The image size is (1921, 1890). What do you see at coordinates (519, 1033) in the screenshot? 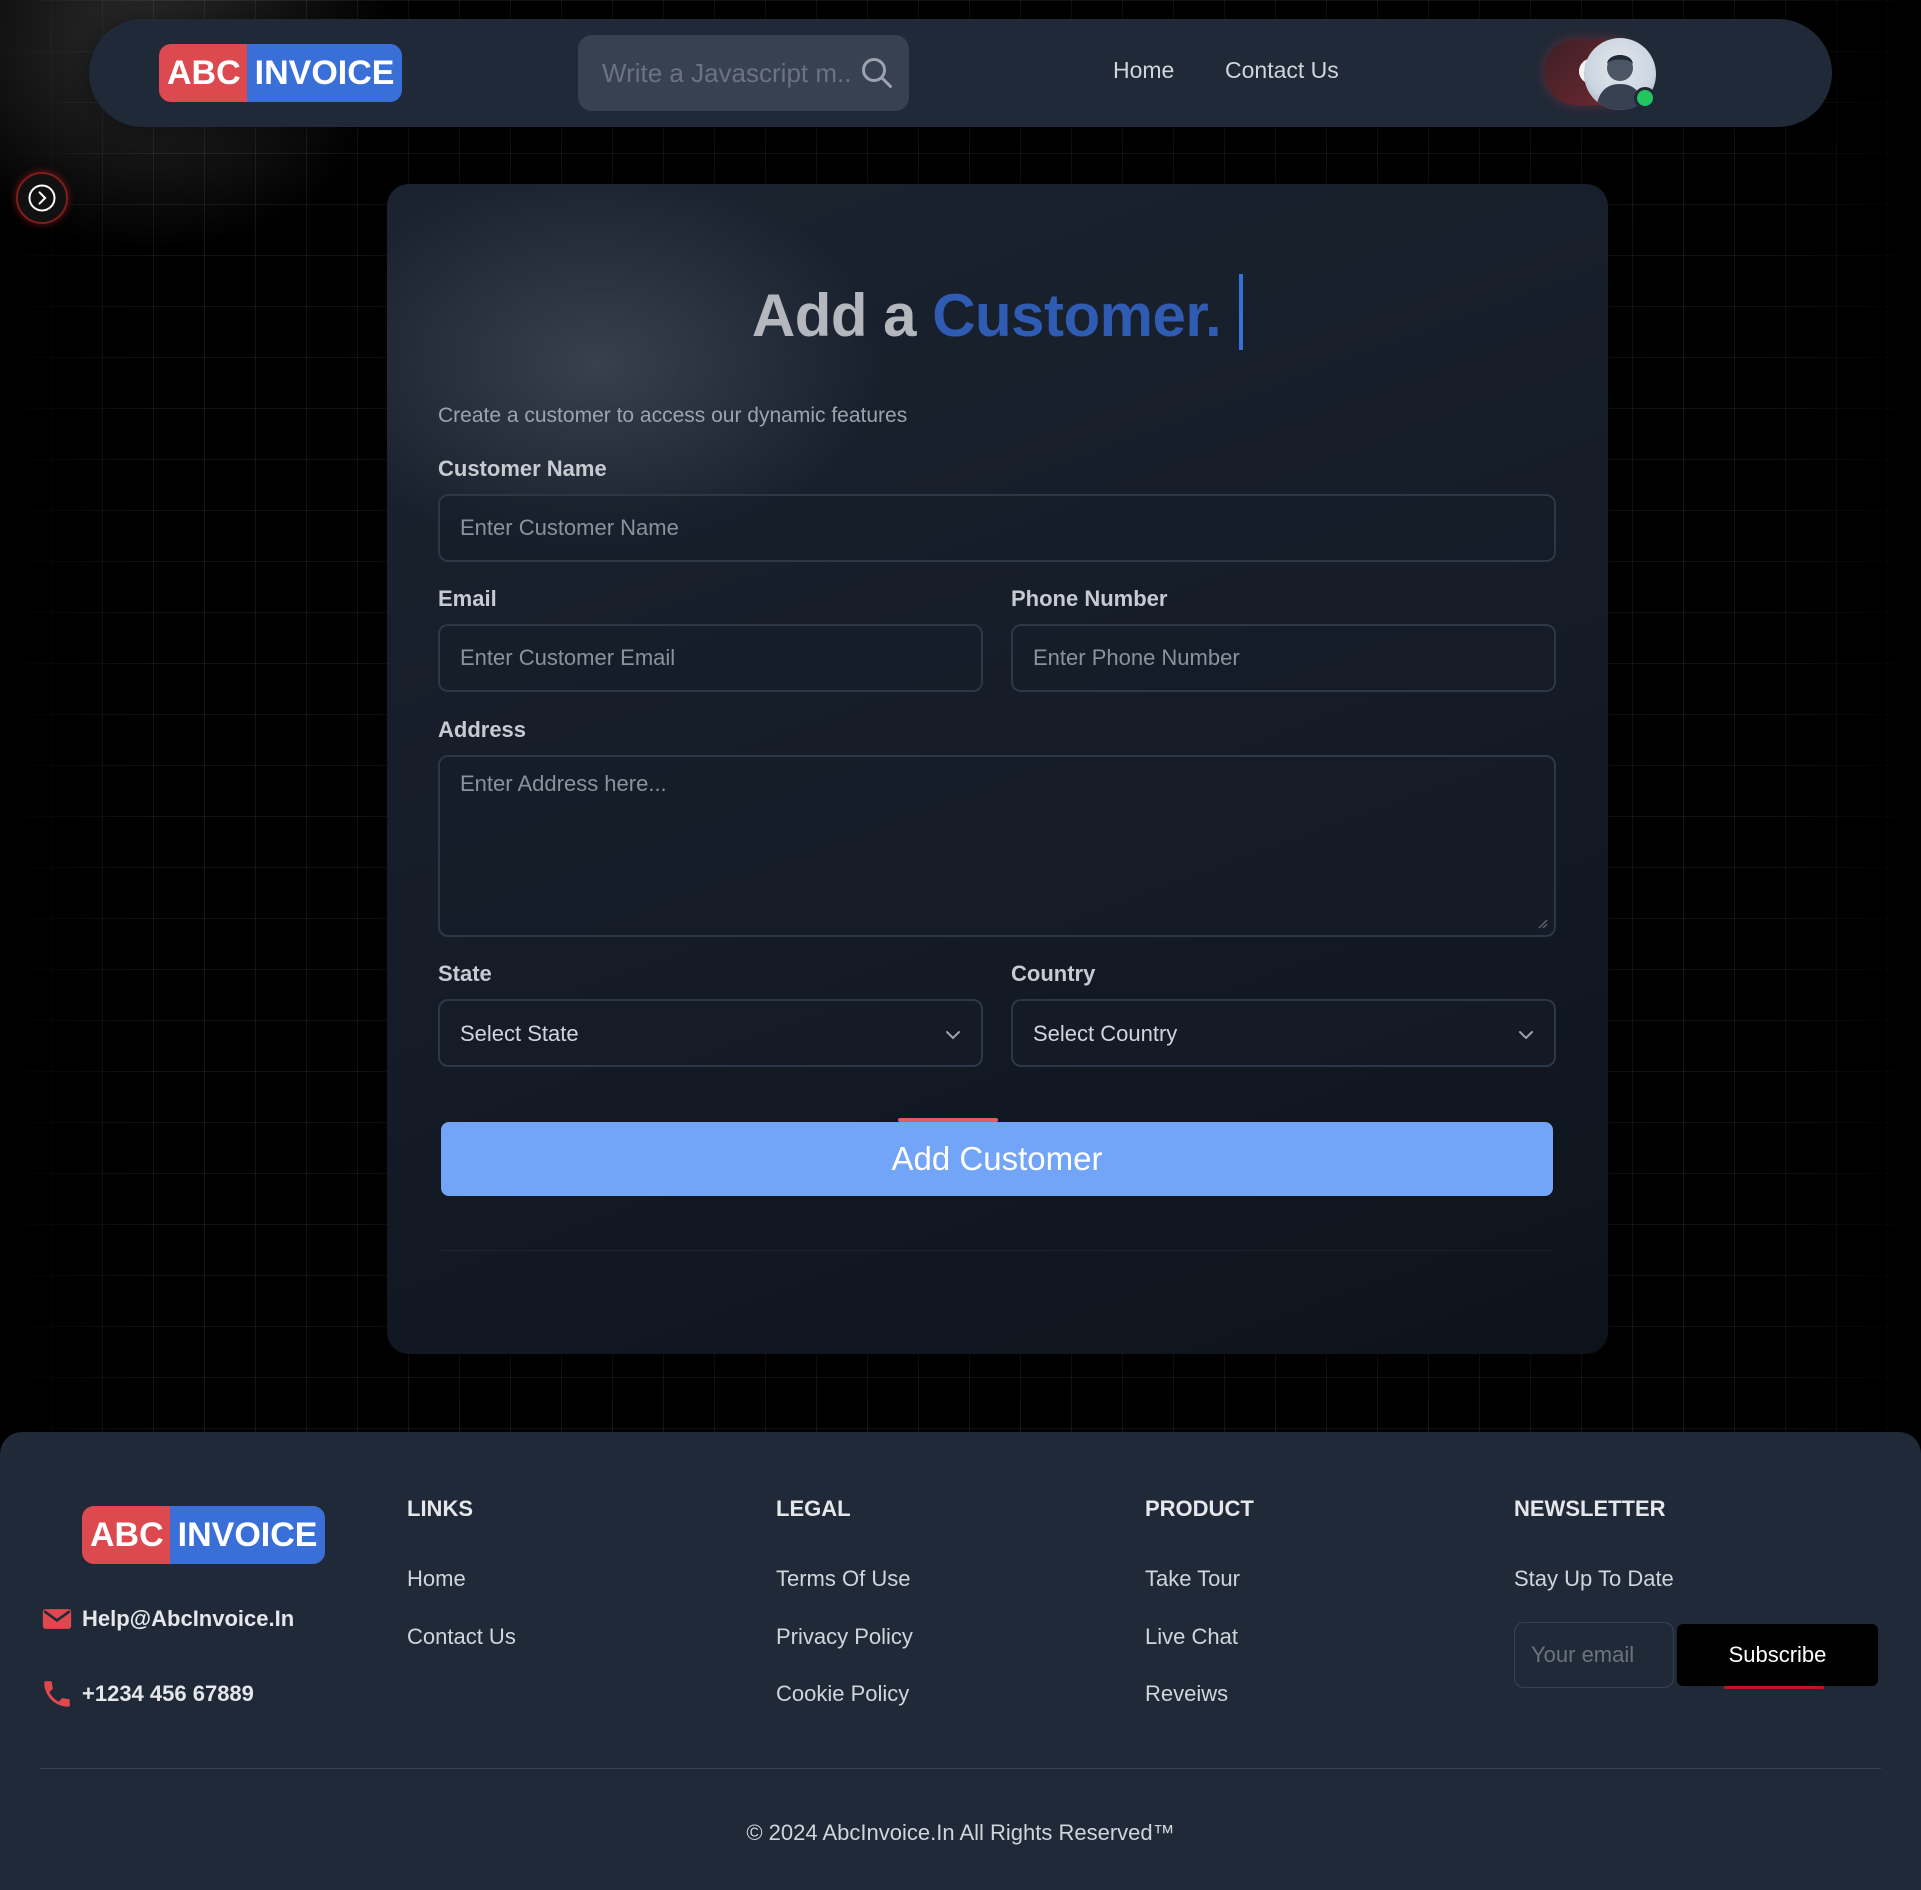
I see `state-select-value: Select State` at bounding box center [519, 1033].